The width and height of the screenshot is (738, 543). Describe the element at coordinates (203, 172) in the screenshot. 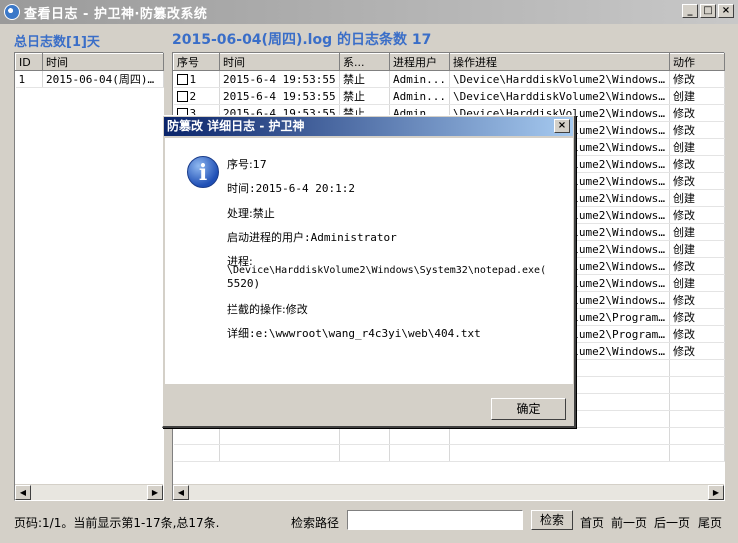

I see `info-icon: i` at that location.